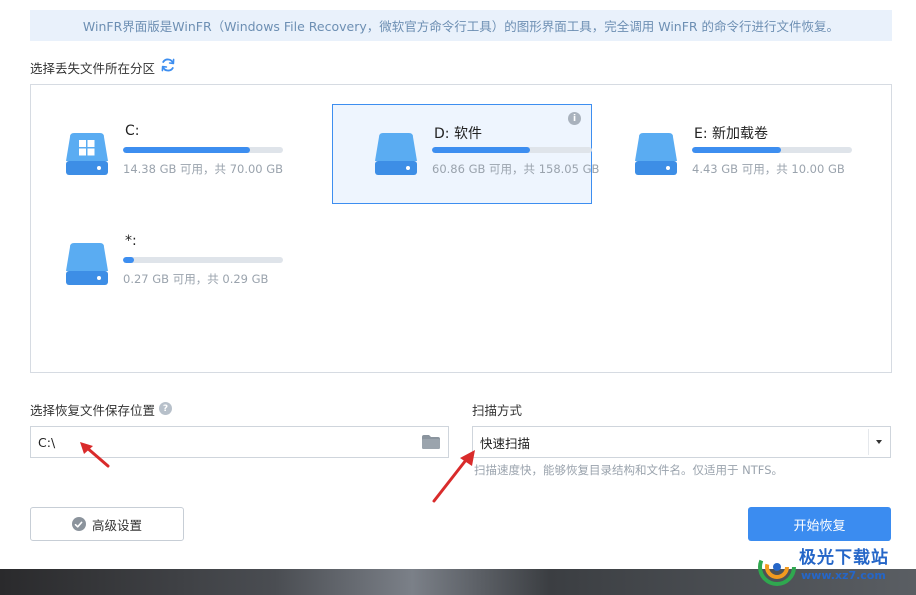 The image size is (916, 595). I want to click on watermark-logo: 极光下载站 www.xz7.com, so click(836, 567).